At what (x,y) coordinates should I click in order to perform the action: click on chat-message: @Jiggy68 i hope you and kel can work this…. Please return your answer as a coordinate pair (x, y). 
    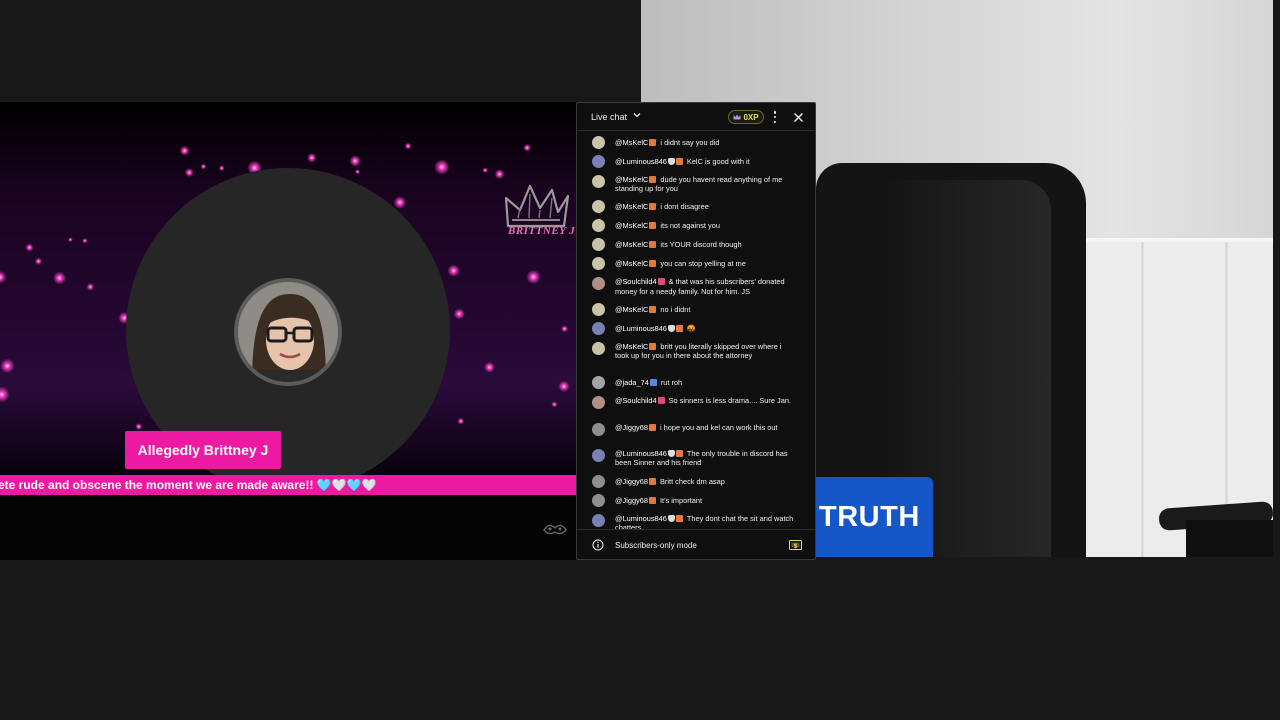
    Looking at the image, I should click on (696, 432).